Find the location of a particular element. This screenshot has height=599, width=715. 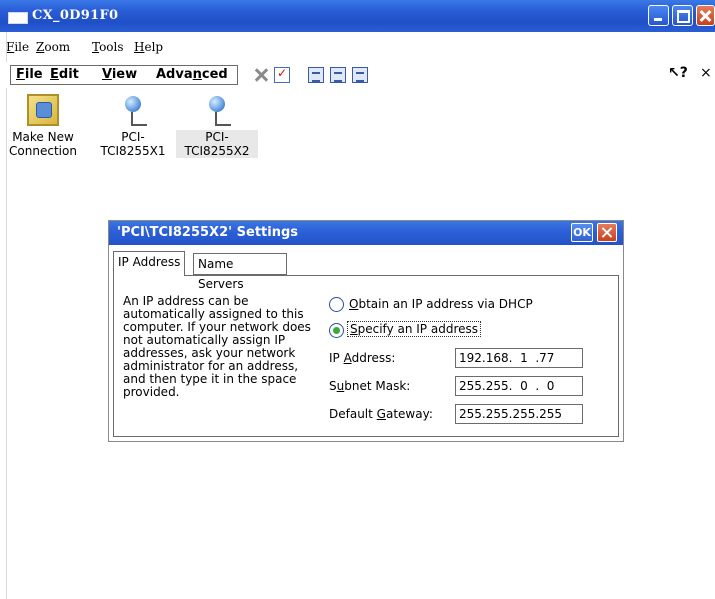

menu-tools: Tools is located at coordinates (108, 47).